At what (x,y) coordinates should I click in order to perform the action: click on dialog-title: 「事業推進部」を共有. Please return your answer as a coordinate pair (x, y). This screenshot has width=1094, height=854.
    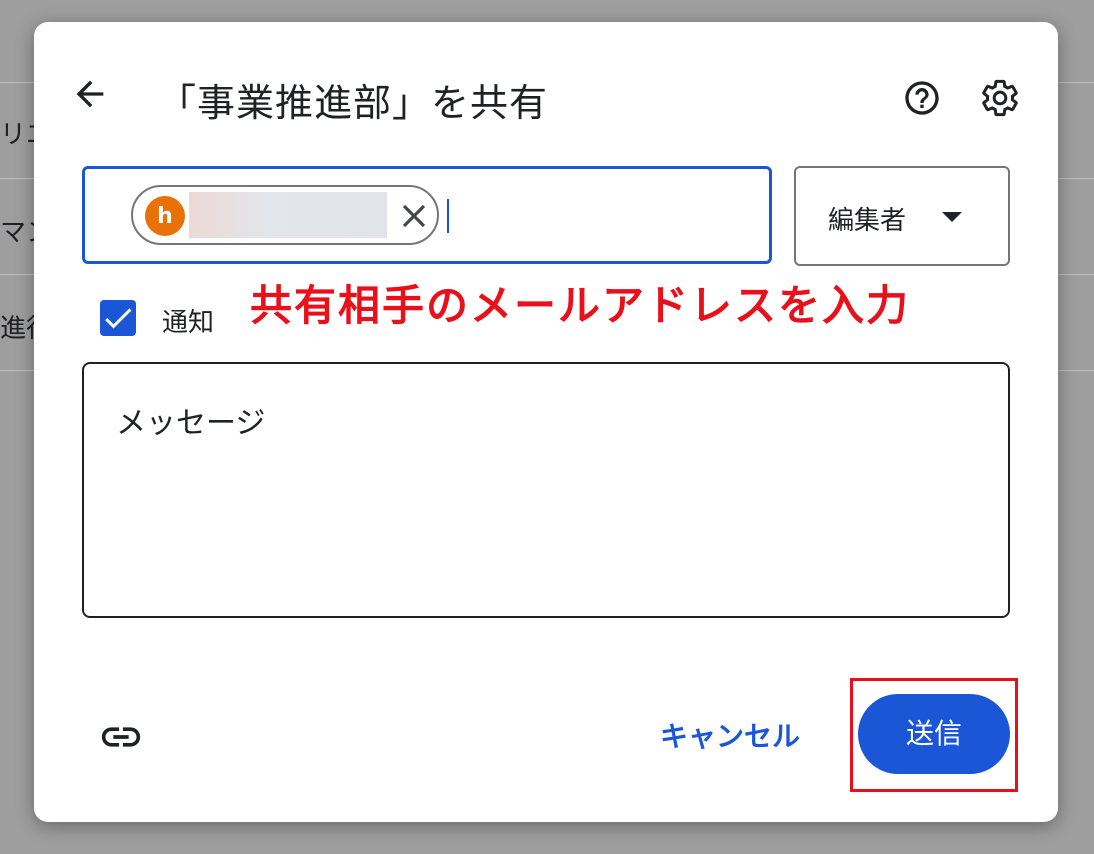
    Looking at the image, I should click on (353, 103).